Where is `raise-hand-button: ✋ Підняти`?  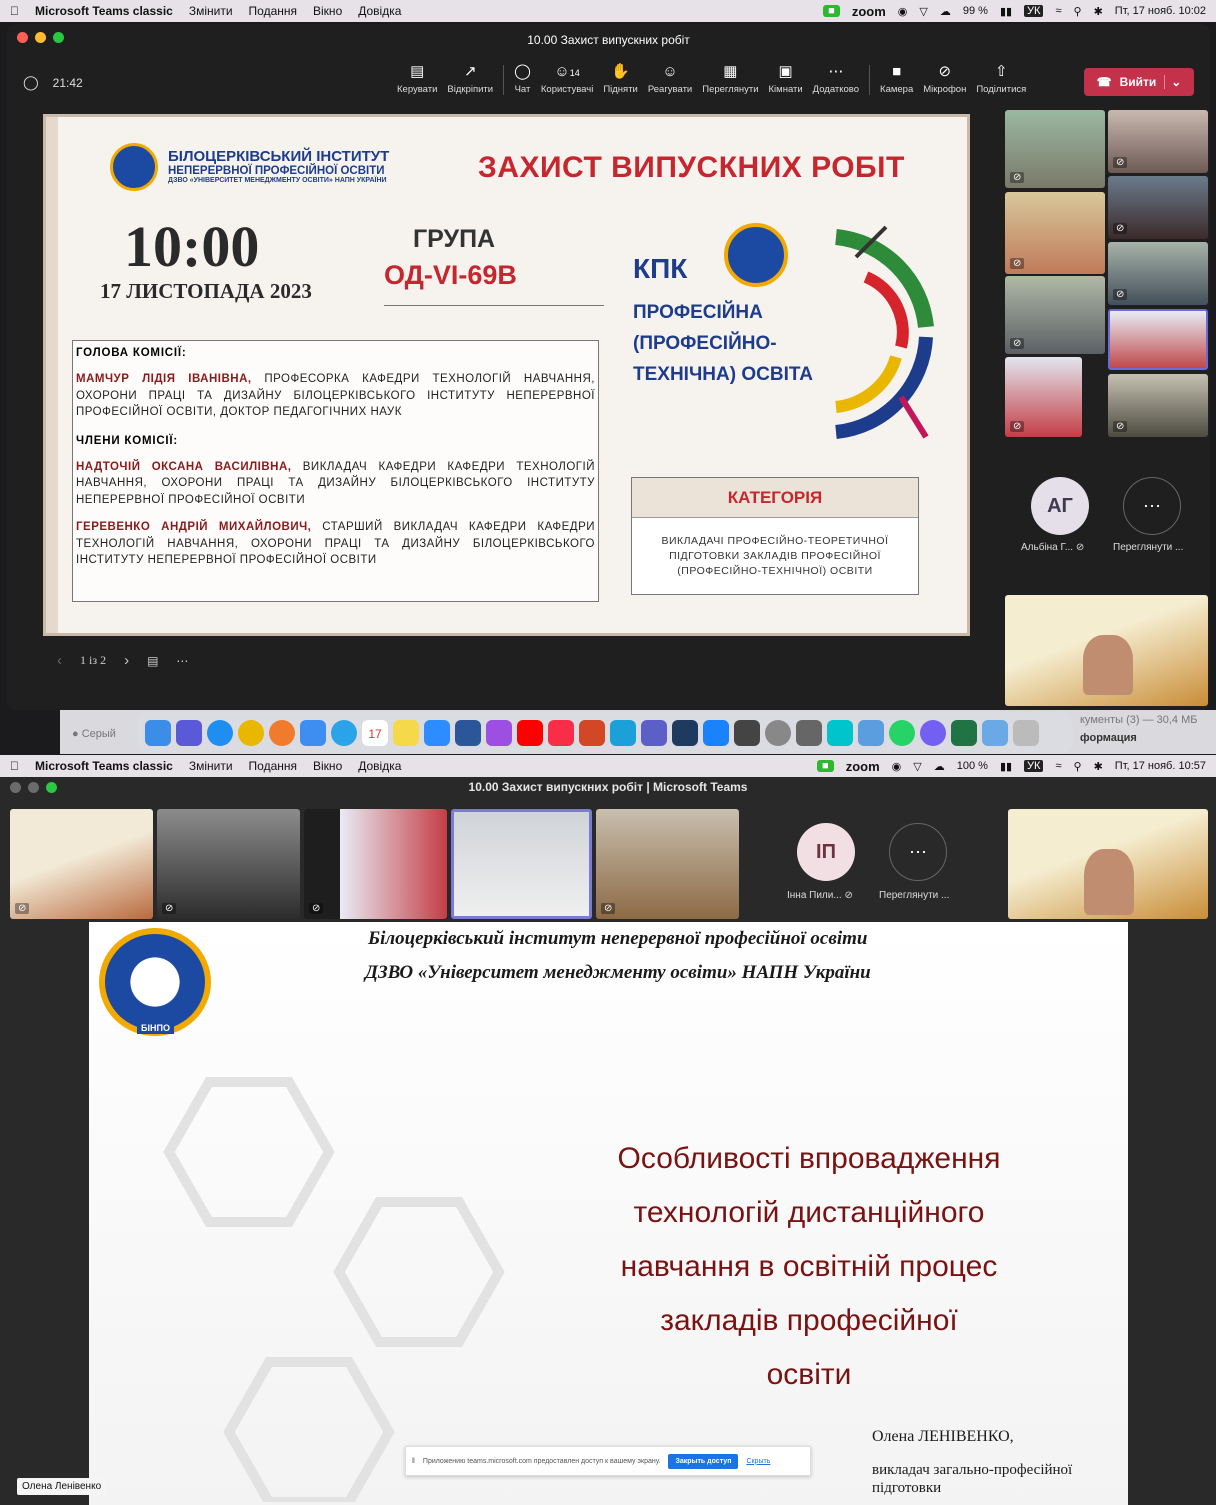 raise-hand-button: ✋ Підняти is located at coordinates (620, 80).